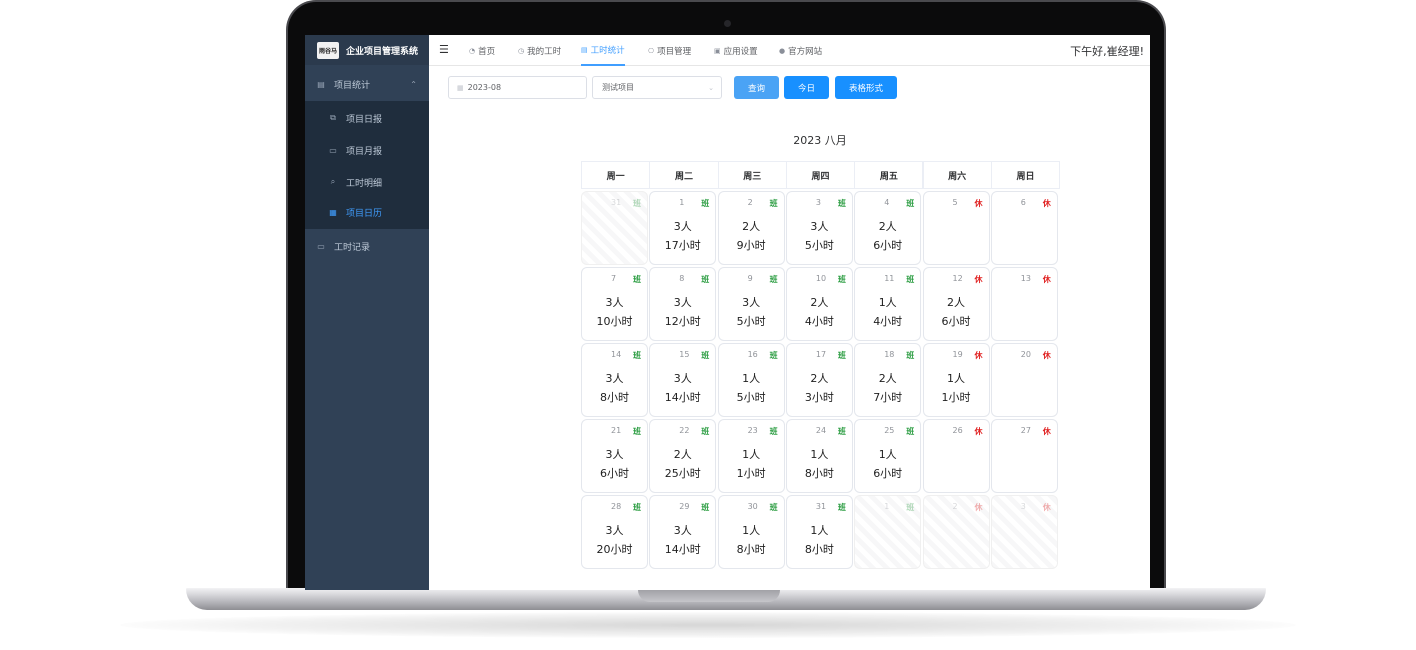  I want to click on calendar-day-cell: 23 班 1人 1小时, so click(751, 456).